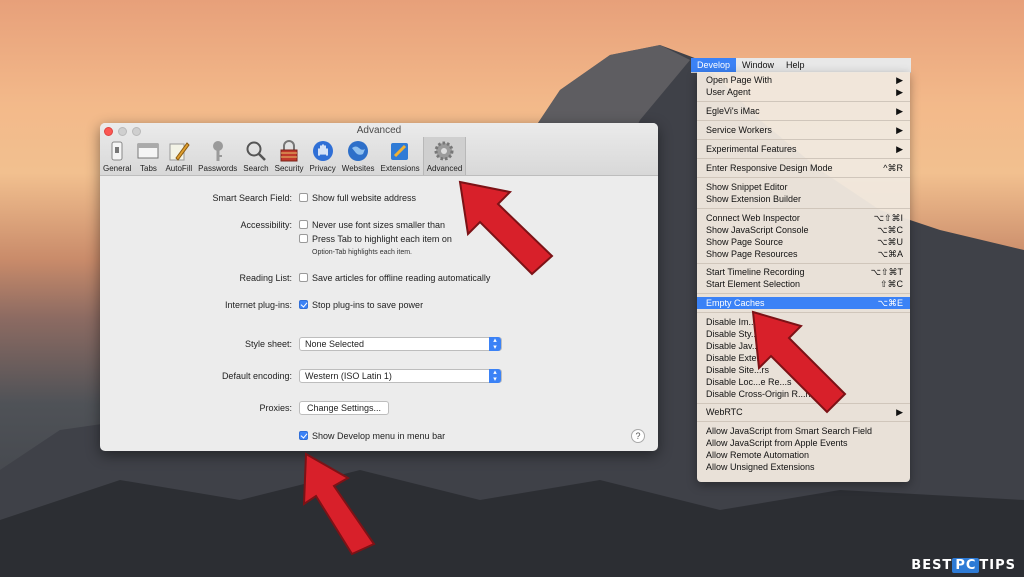  I want to click on app-menubar: Develop Window Help, so click(801, 65).